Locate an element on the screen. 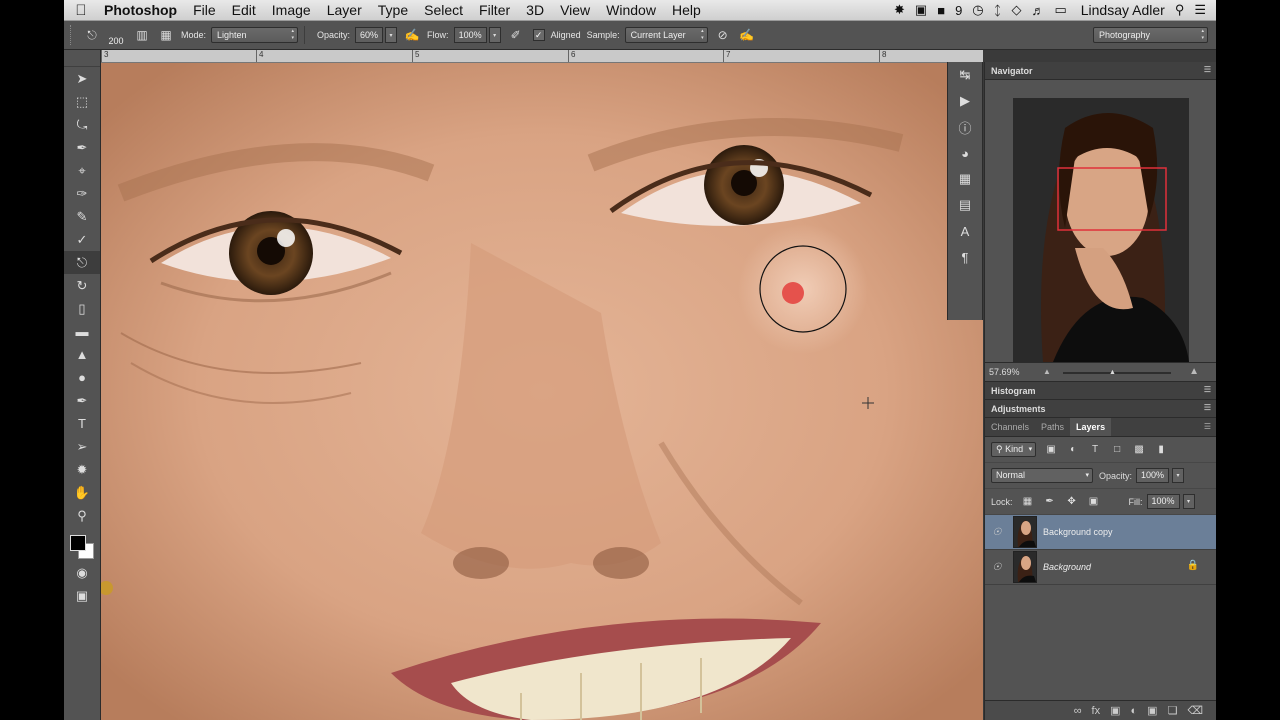  actions-panel-icon: ▶ is located at coordinates (965, 101).